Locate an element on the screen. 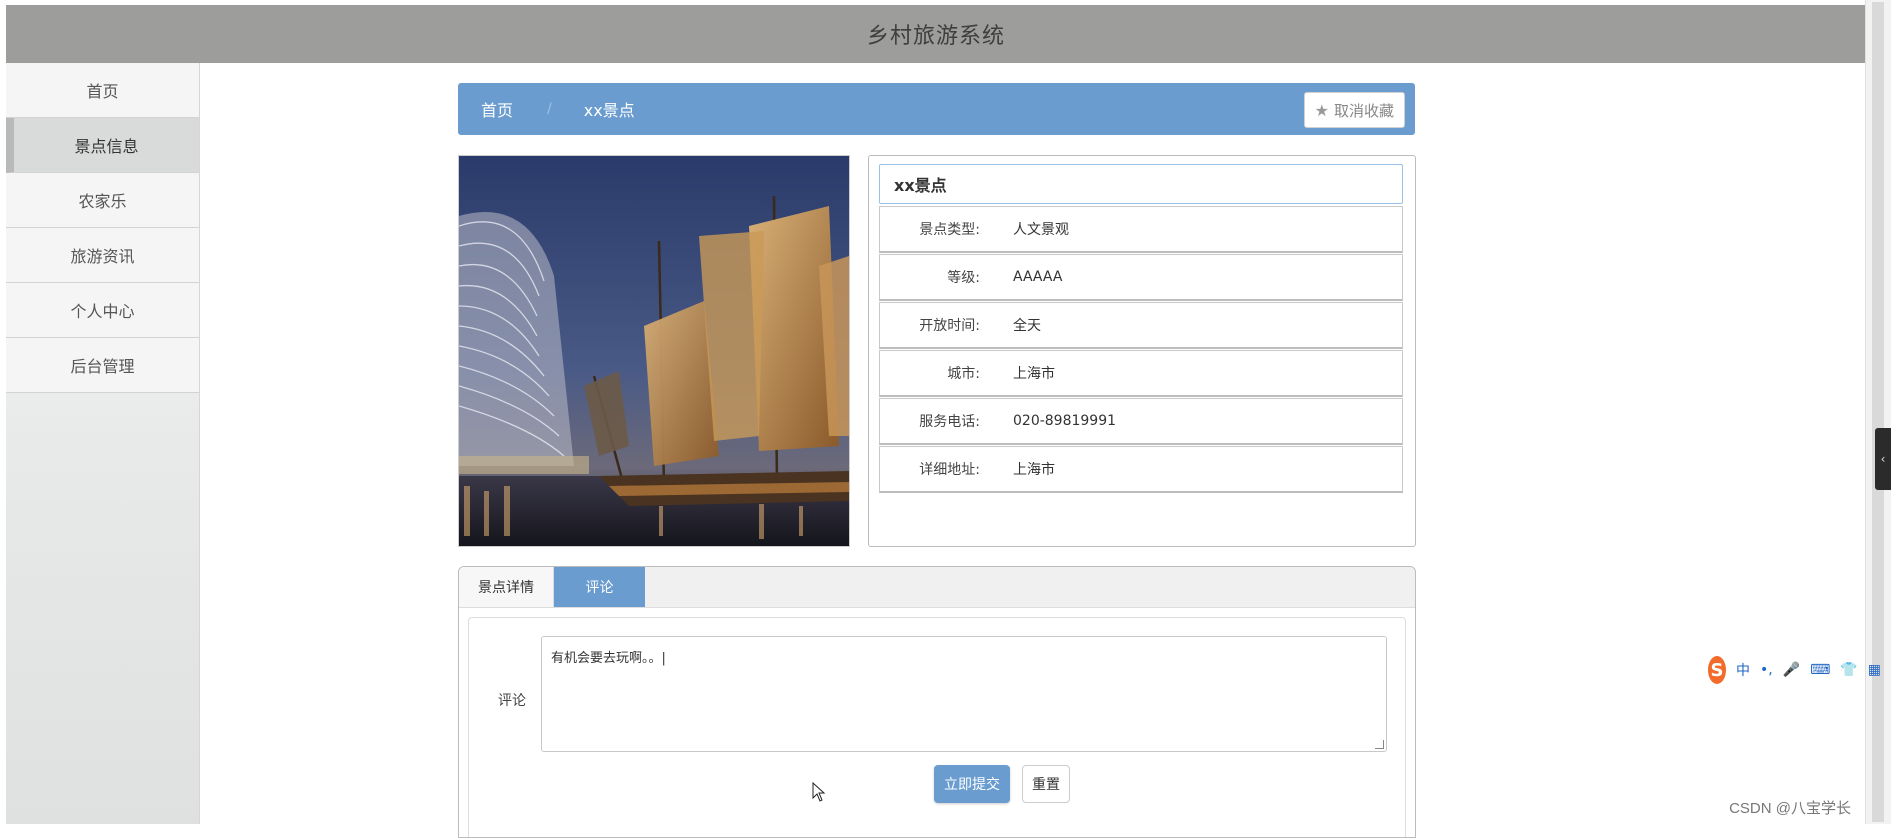 This screenshot has height=838, width=1891. sidebar-item-farmhouse: 农家乐 is located at coordinates (102, 200).